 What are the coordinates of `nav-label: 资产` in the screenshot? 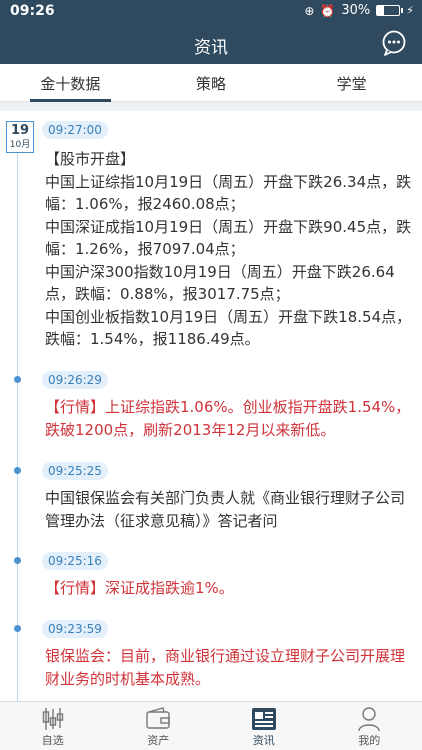 It's located at (158, 740).